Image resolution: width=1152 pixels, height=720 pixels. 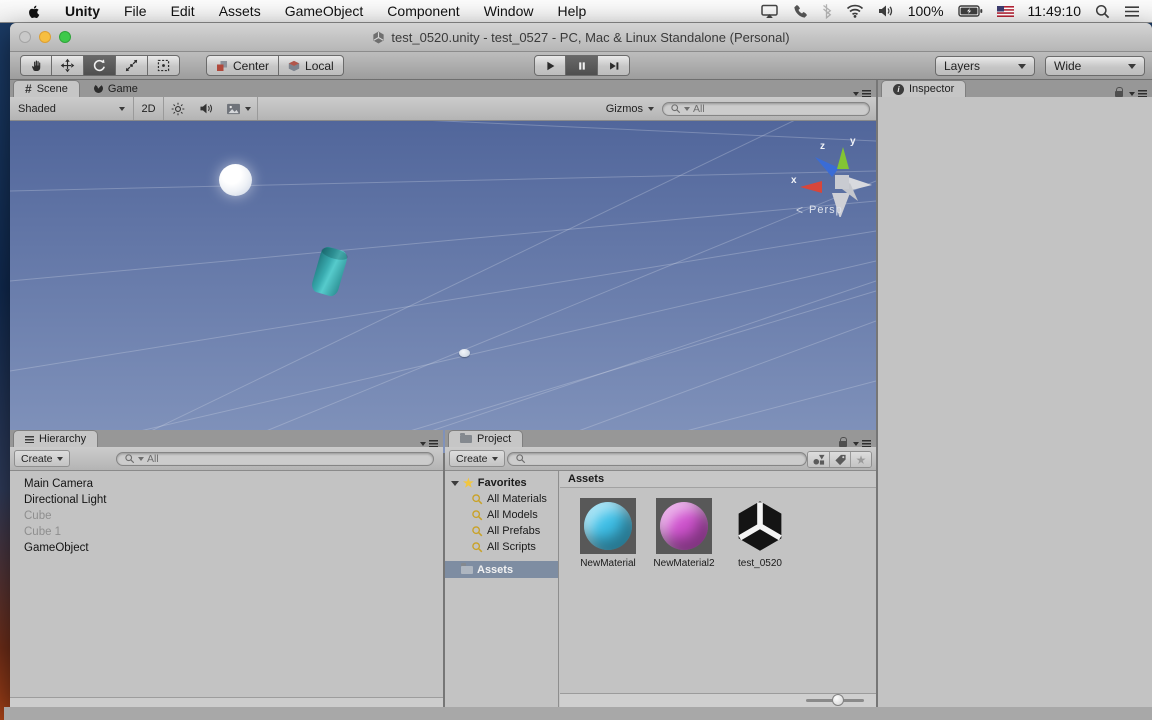 What do you see at coordinates (827, 167) in the screenshot?
I see `gizmo-z-axis` at bounding box center [827, 167].